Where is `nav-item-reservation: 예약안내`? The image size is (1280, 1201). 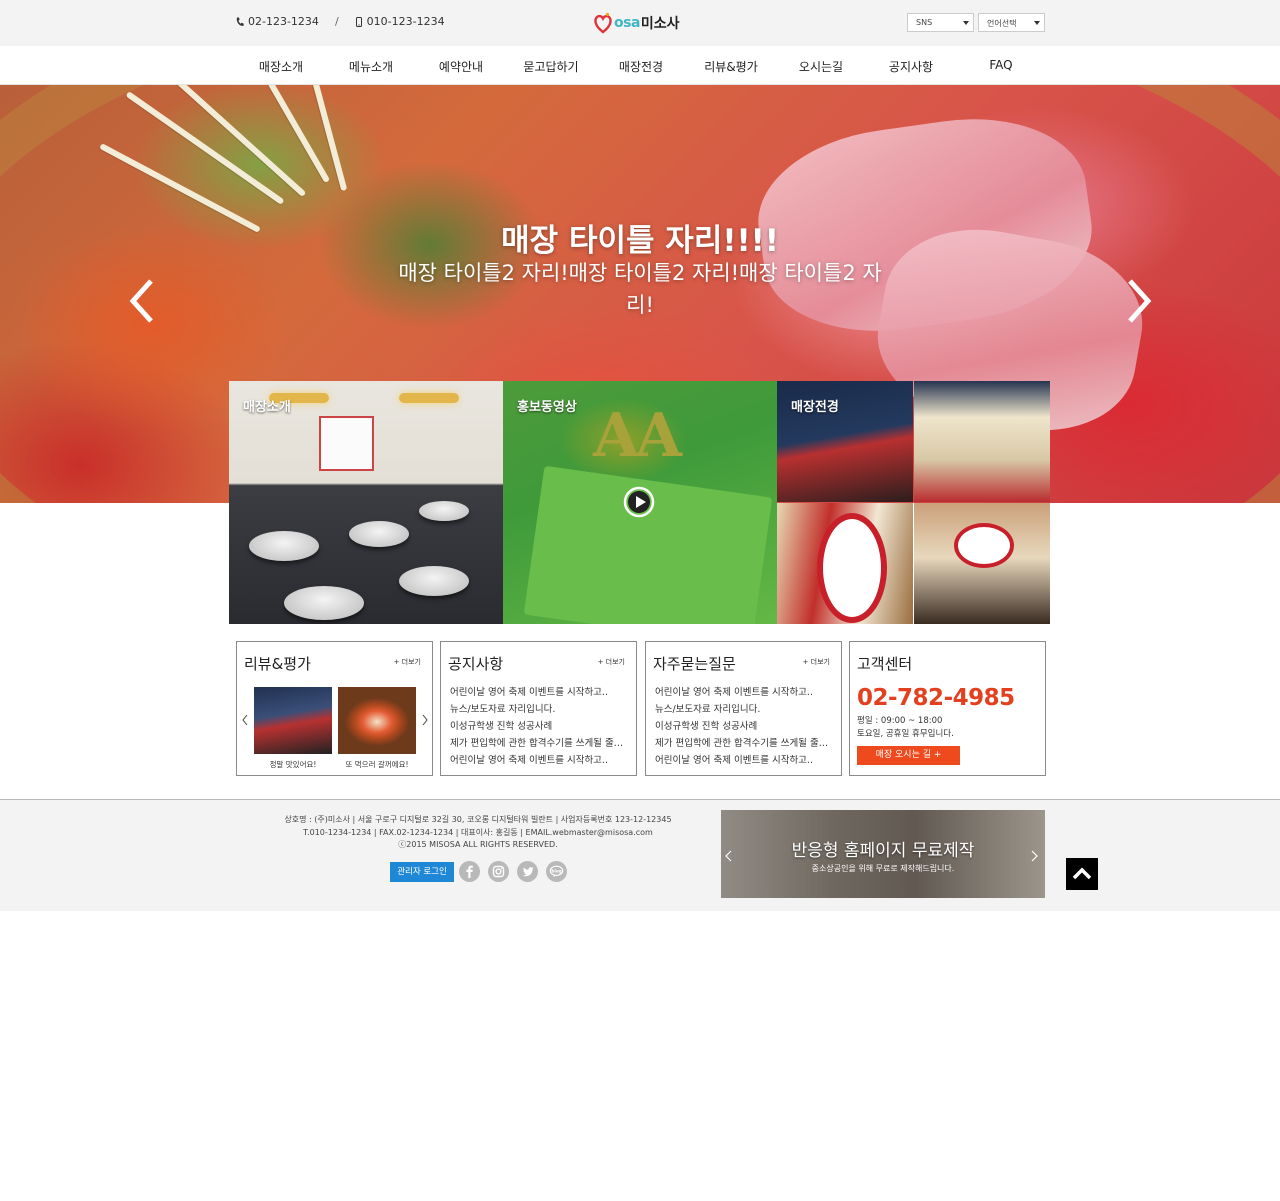 nav-item-reservation: 예약안내 is located at coordinates (461, 66).